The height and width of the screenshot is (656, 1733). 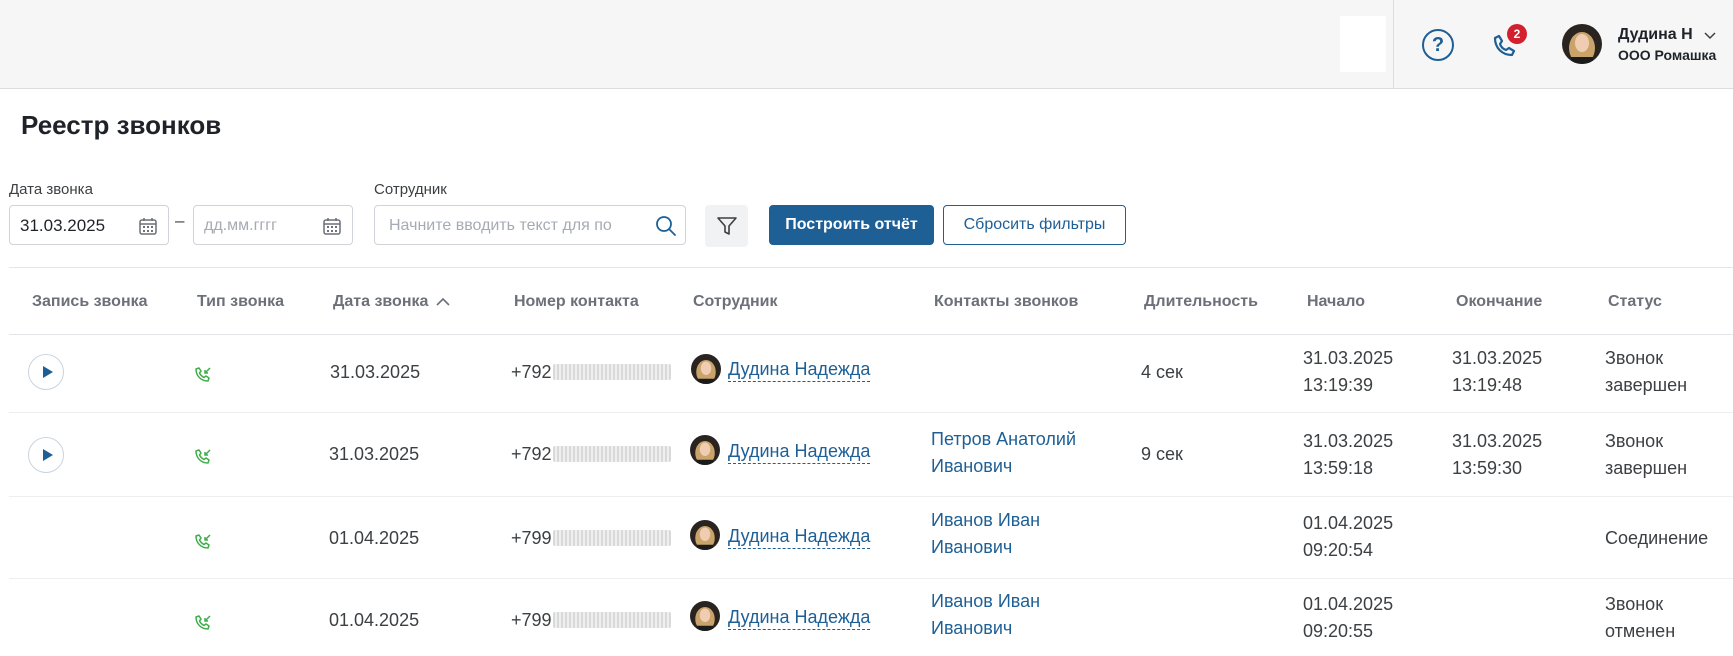 I want to click on date-to-input: дд.мм.гггг, so click(x=273, y=225).